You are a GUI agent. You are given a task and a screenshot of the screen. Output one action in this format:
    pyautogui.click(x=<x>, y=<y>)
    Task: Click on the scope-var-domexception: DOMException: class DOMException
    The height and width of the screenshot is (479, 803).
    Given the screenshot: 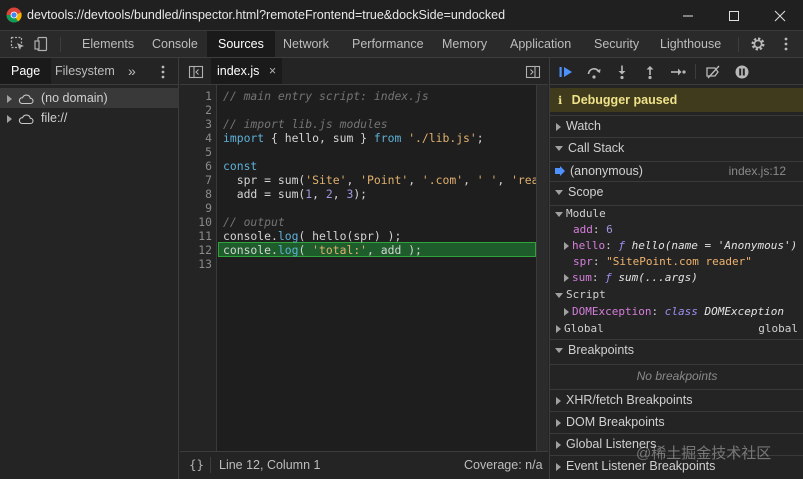 What is the action you would take?
    pyautogui.click(x=676, y=312)
    